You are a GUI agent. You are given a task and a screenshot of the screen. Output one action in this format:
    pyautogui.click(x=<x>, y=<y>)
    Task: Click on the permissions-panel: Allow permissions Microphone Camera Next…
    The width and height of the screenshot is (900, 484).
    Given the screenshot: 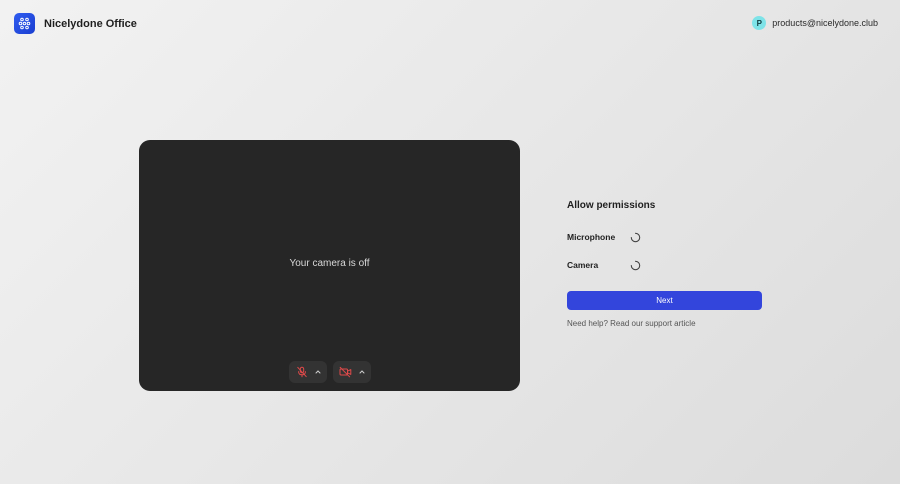 What is the action you would take?
    pyautogui.click(x=664, y=264)
    